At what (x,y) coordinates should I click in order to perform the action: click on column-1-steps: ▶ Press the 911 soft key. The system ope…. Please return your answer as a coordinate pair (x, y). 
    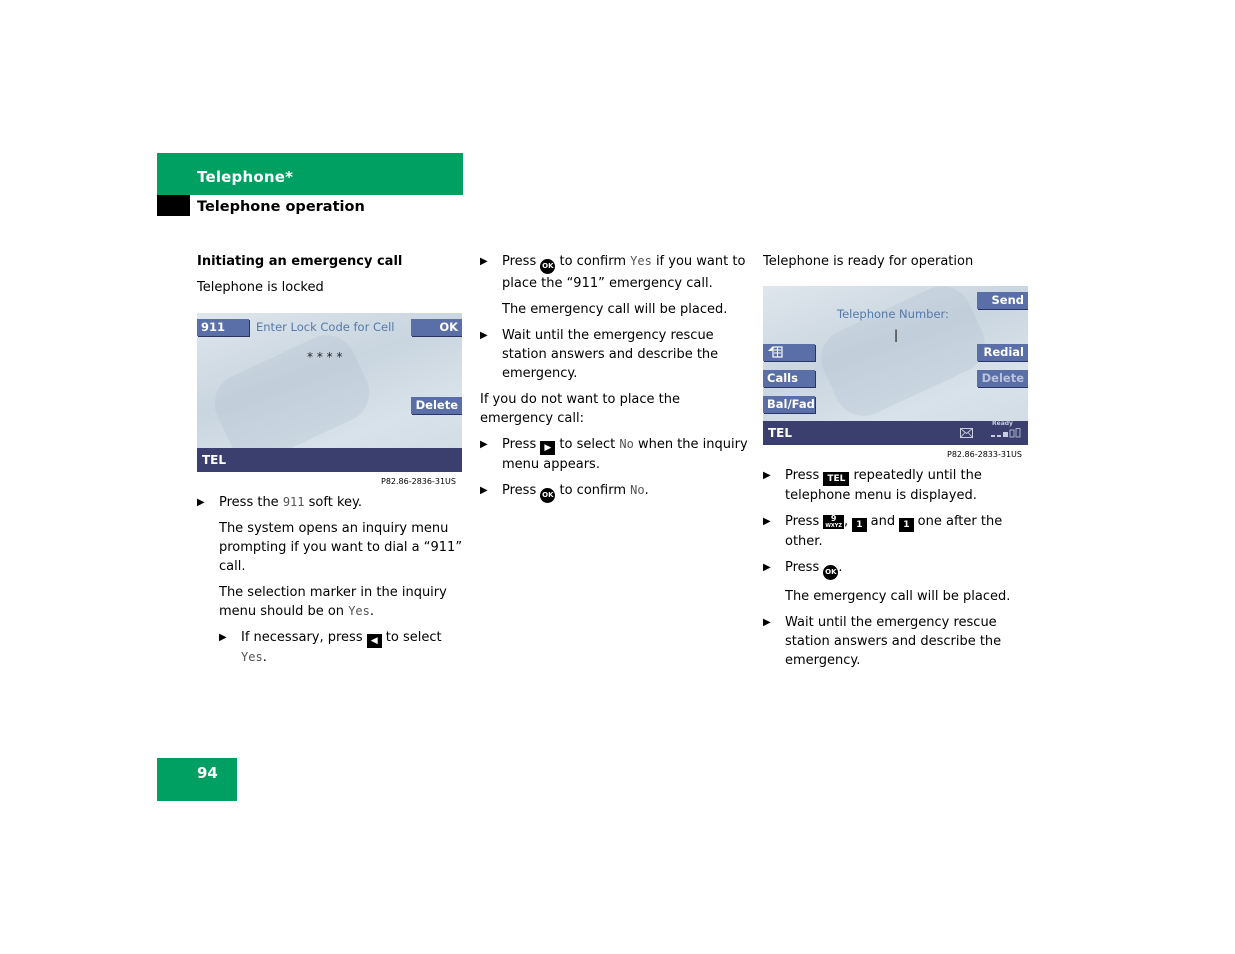
    Looking at the image, I should click on (331, 583).